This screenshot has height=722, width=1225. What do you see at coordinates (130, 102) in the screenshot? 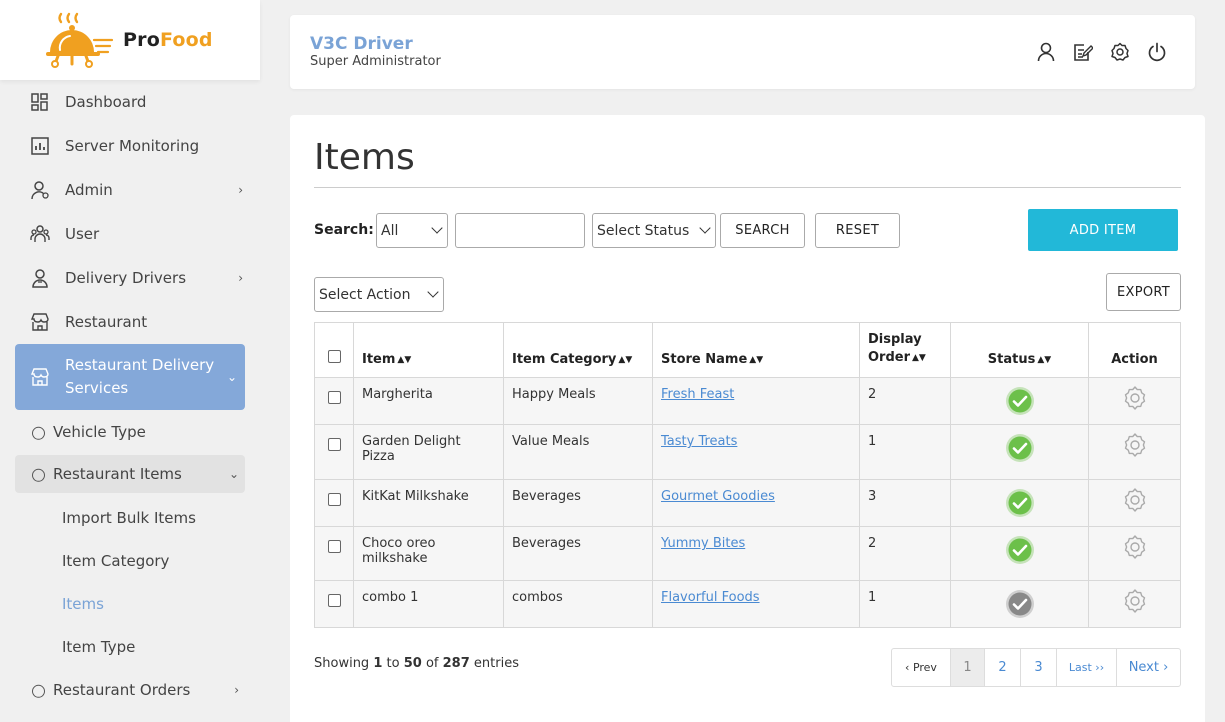
I see `sidebar-item-dashboard: Dashboard` at bounding box center [130, 102].